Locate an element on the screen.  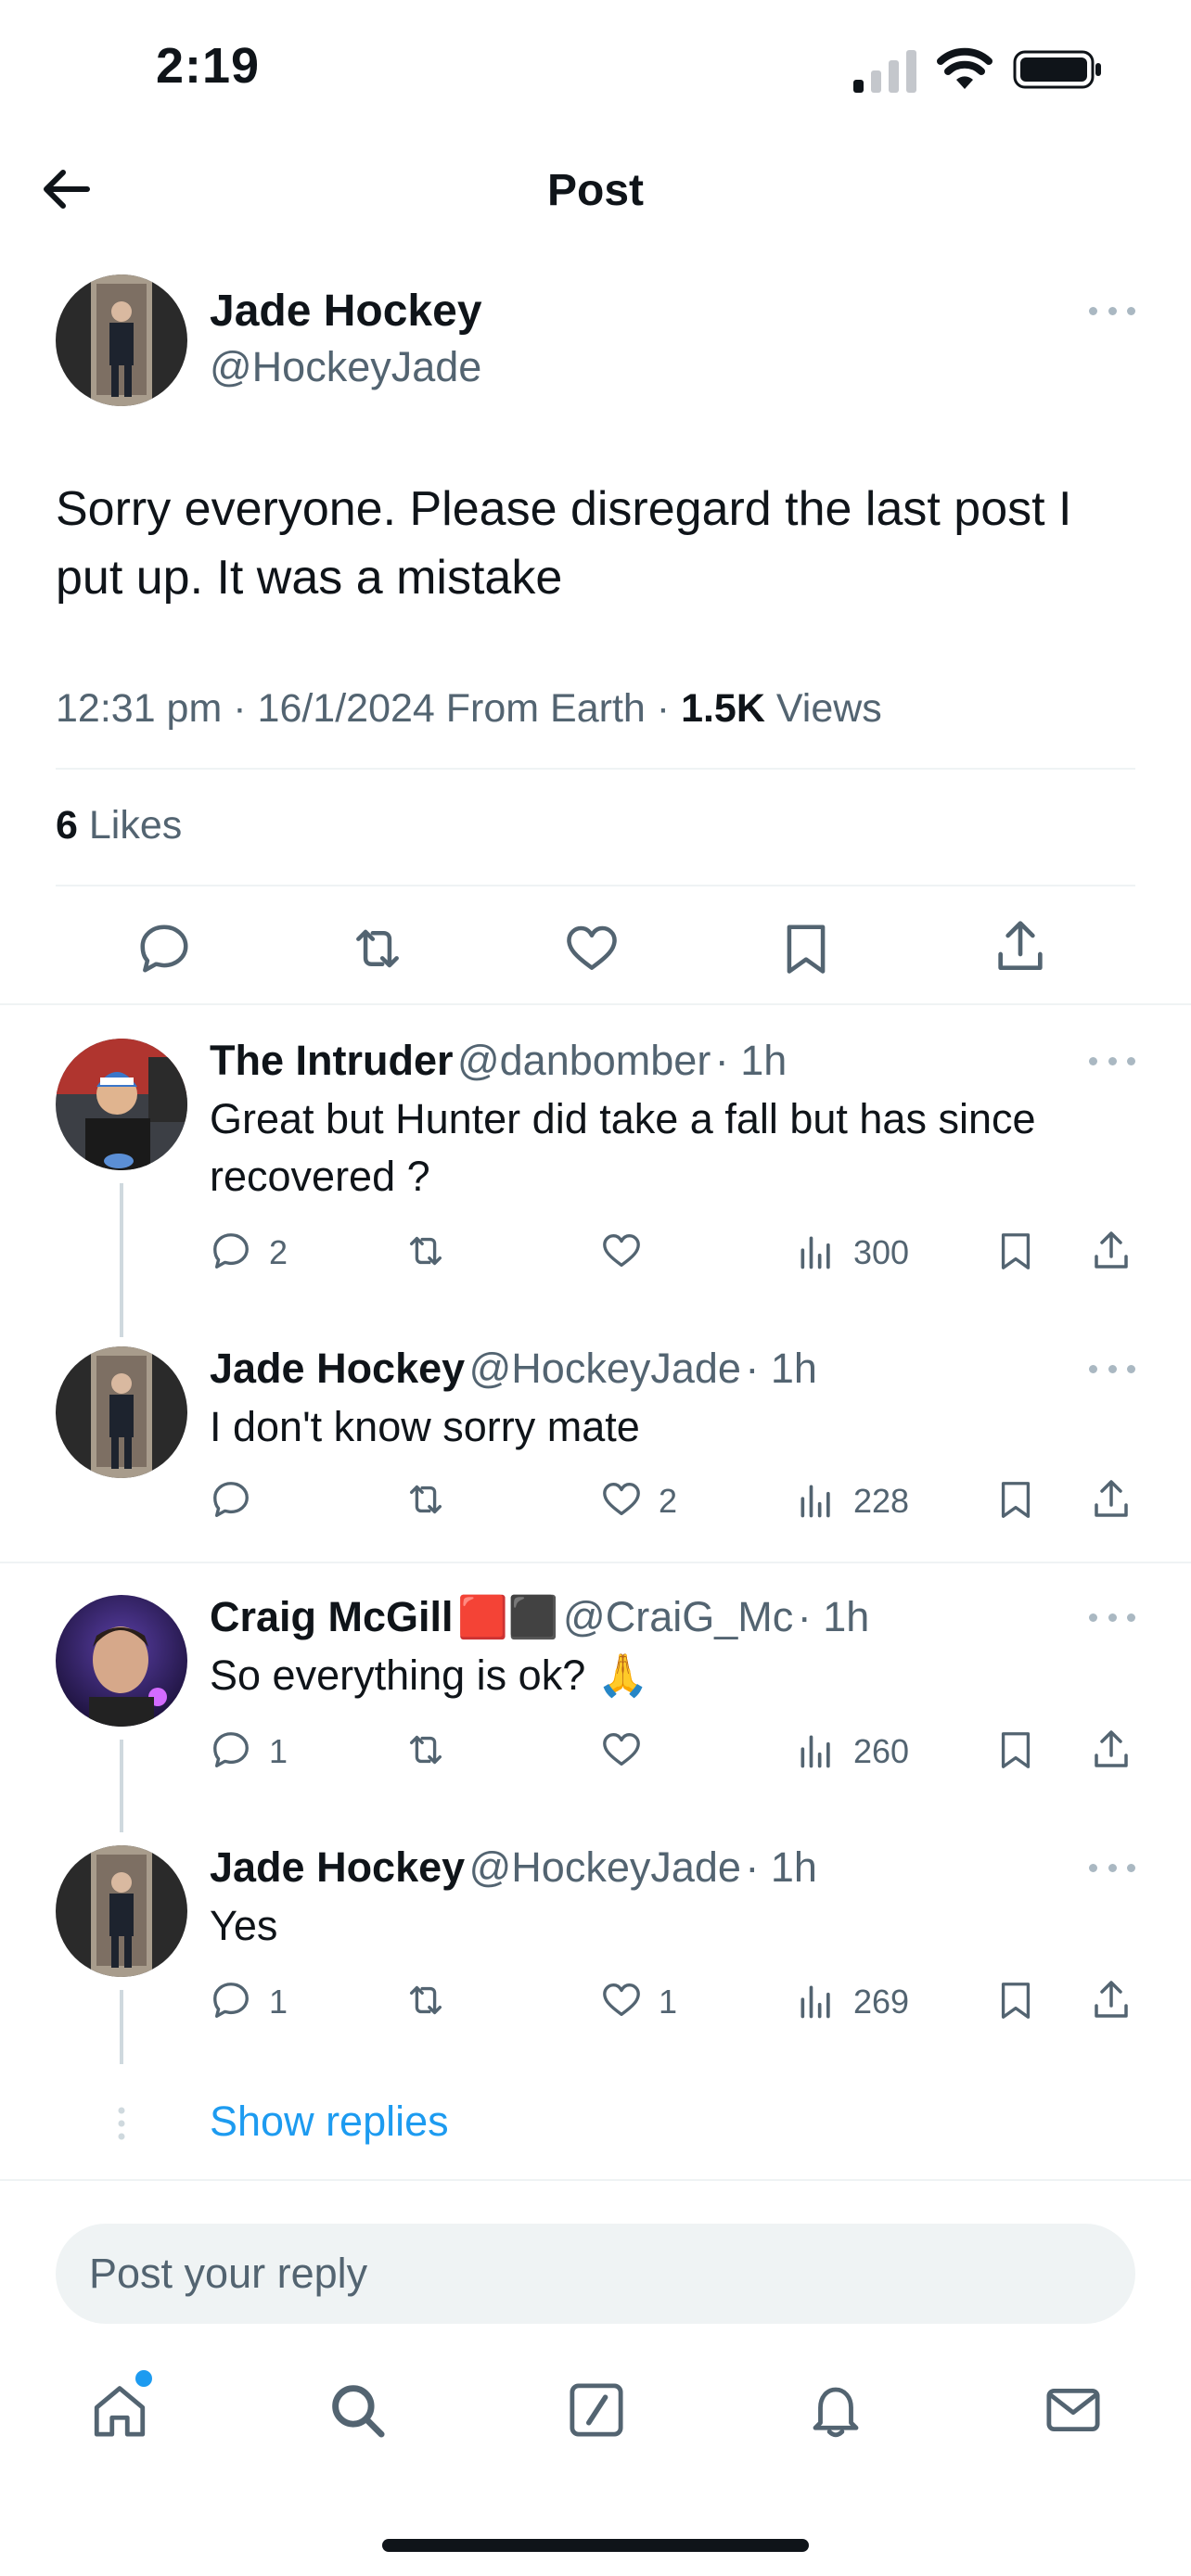
compose-icon is located at coordinates (597, 2410).